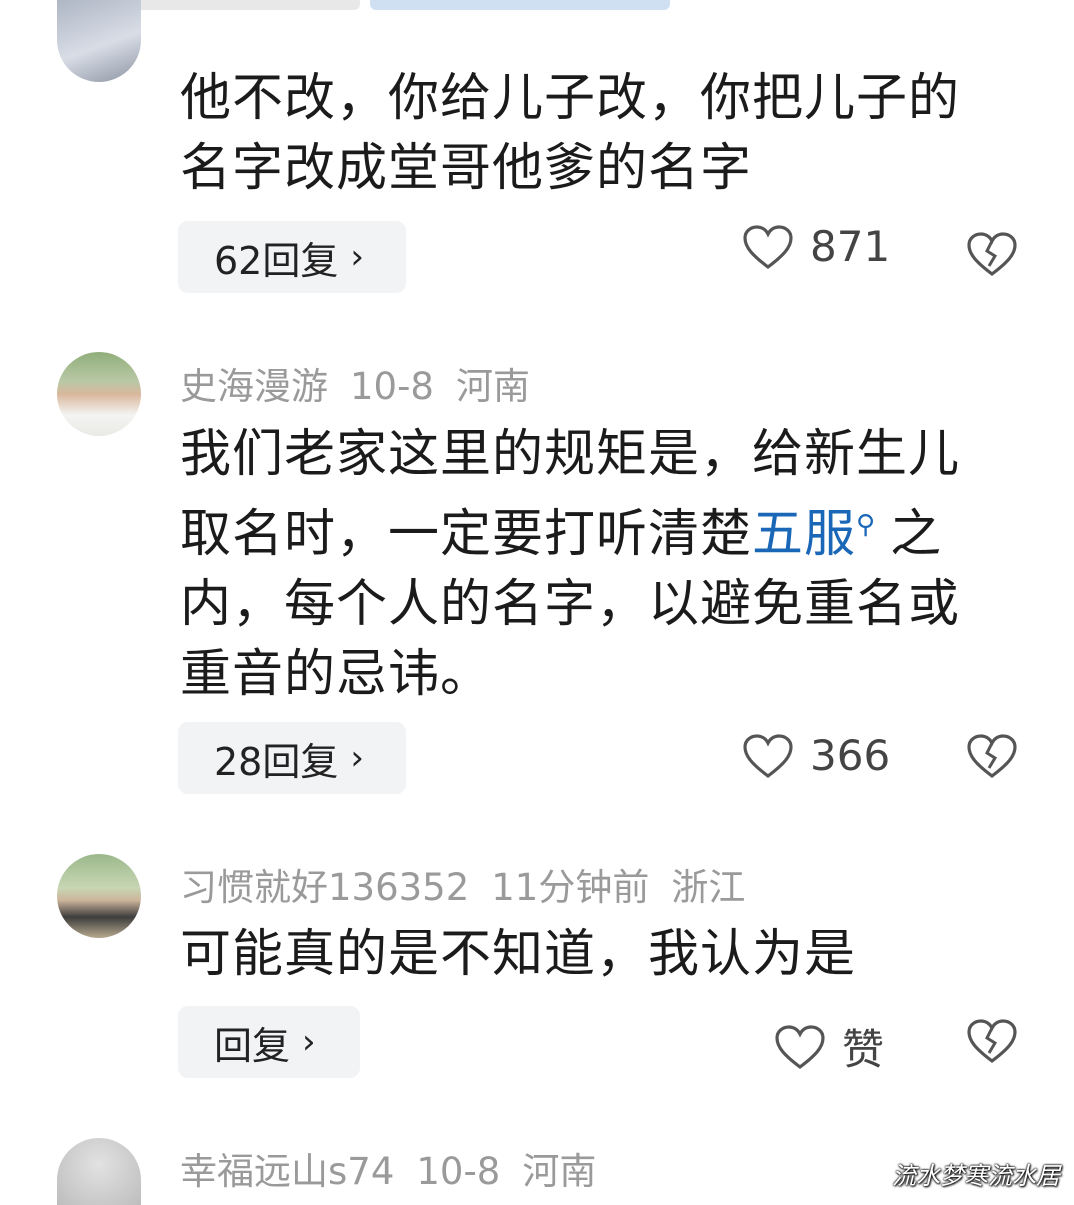  What do you see at coordinates (850, 755) in the screenshot?
I see `like-count: 366` at bounding box center [850, 755].